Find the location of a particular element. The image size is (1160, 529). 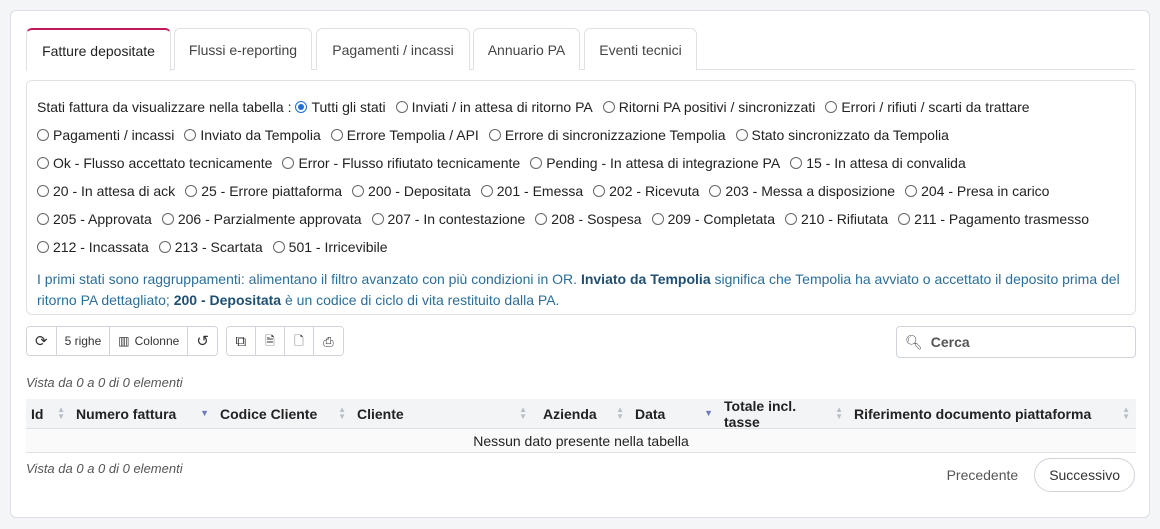

status-radio-option: Errori / rifiuti / scarti da trattare is located at coordinates (927, 107).